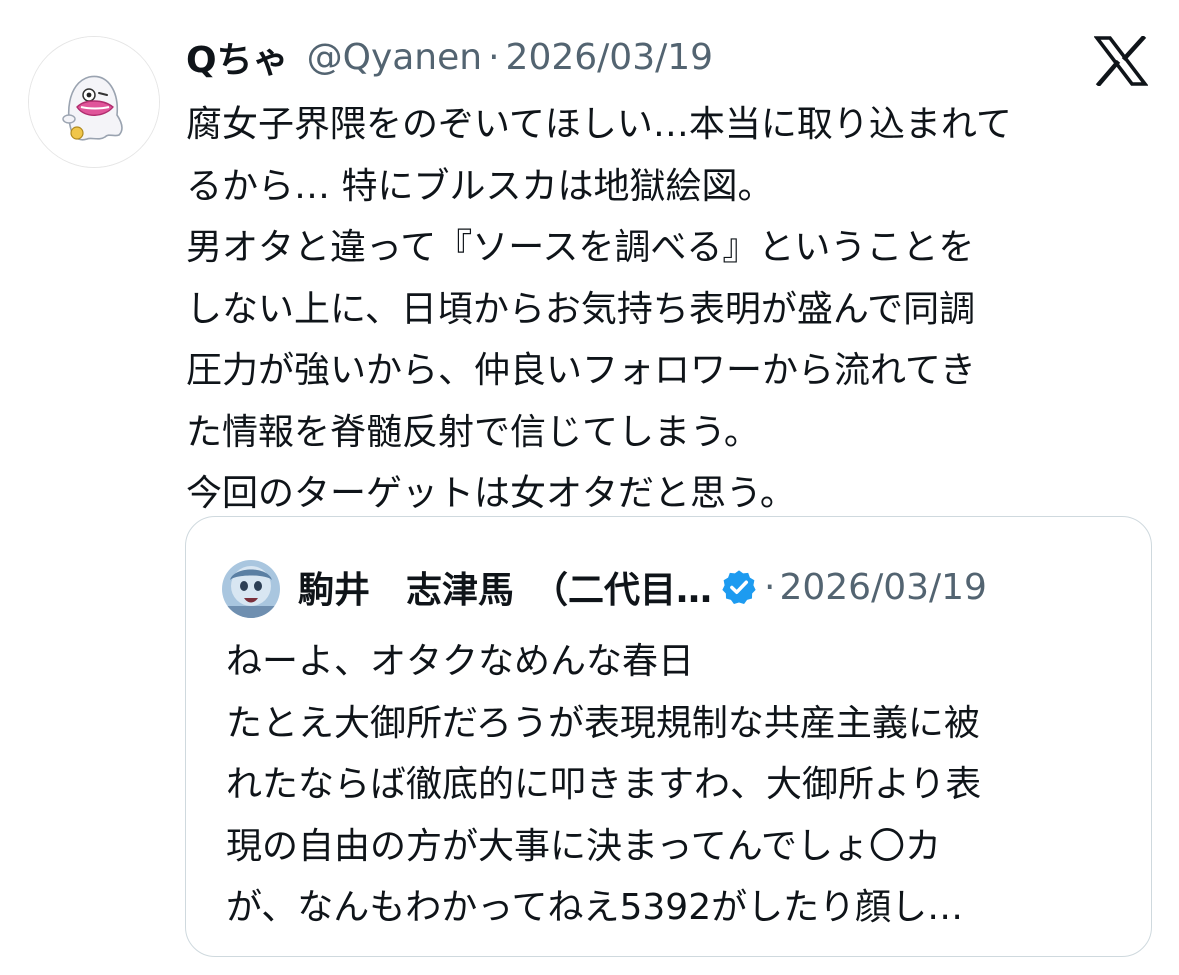 The height and width of the screenshot is (975, 1179). Describe the element at coordinates (581, 309) in the screenshot. I see `tweet-text-line: しない上に、日頃からお気持ち表明が盛んで同調` at that location.